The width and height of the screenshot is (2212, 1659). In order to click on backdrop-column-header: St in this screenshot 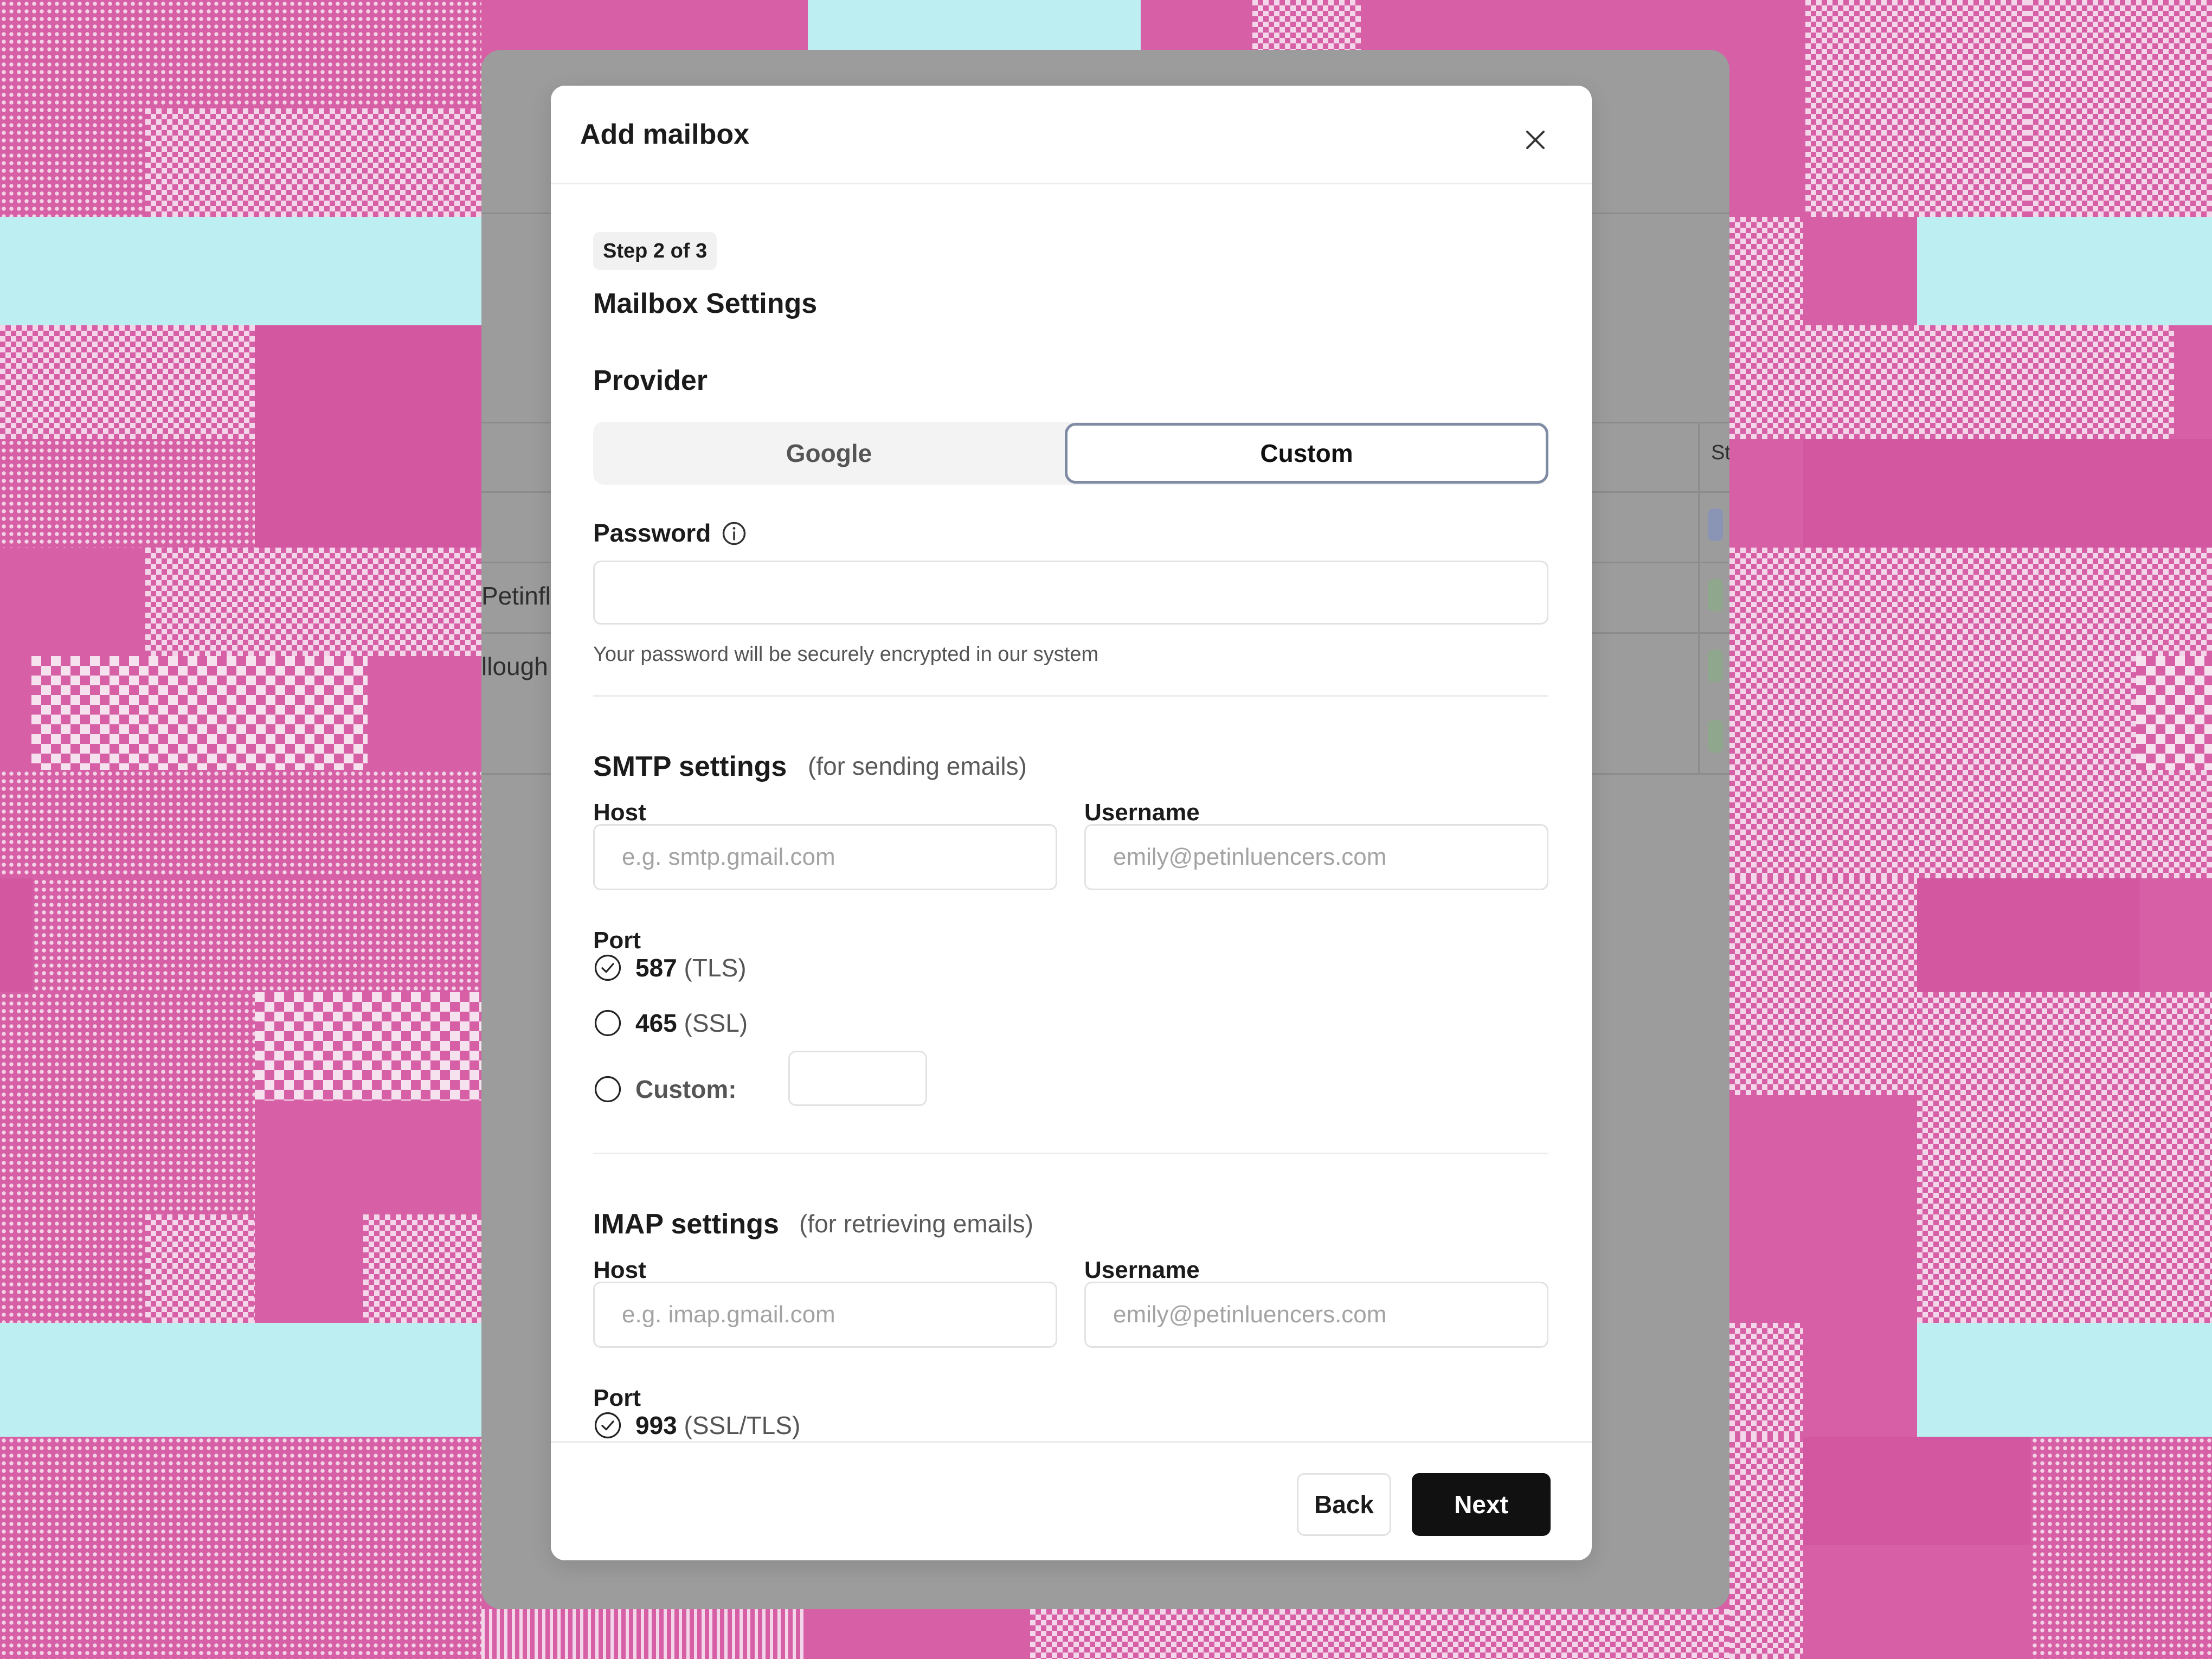, I will do `click(1720, 452)`.